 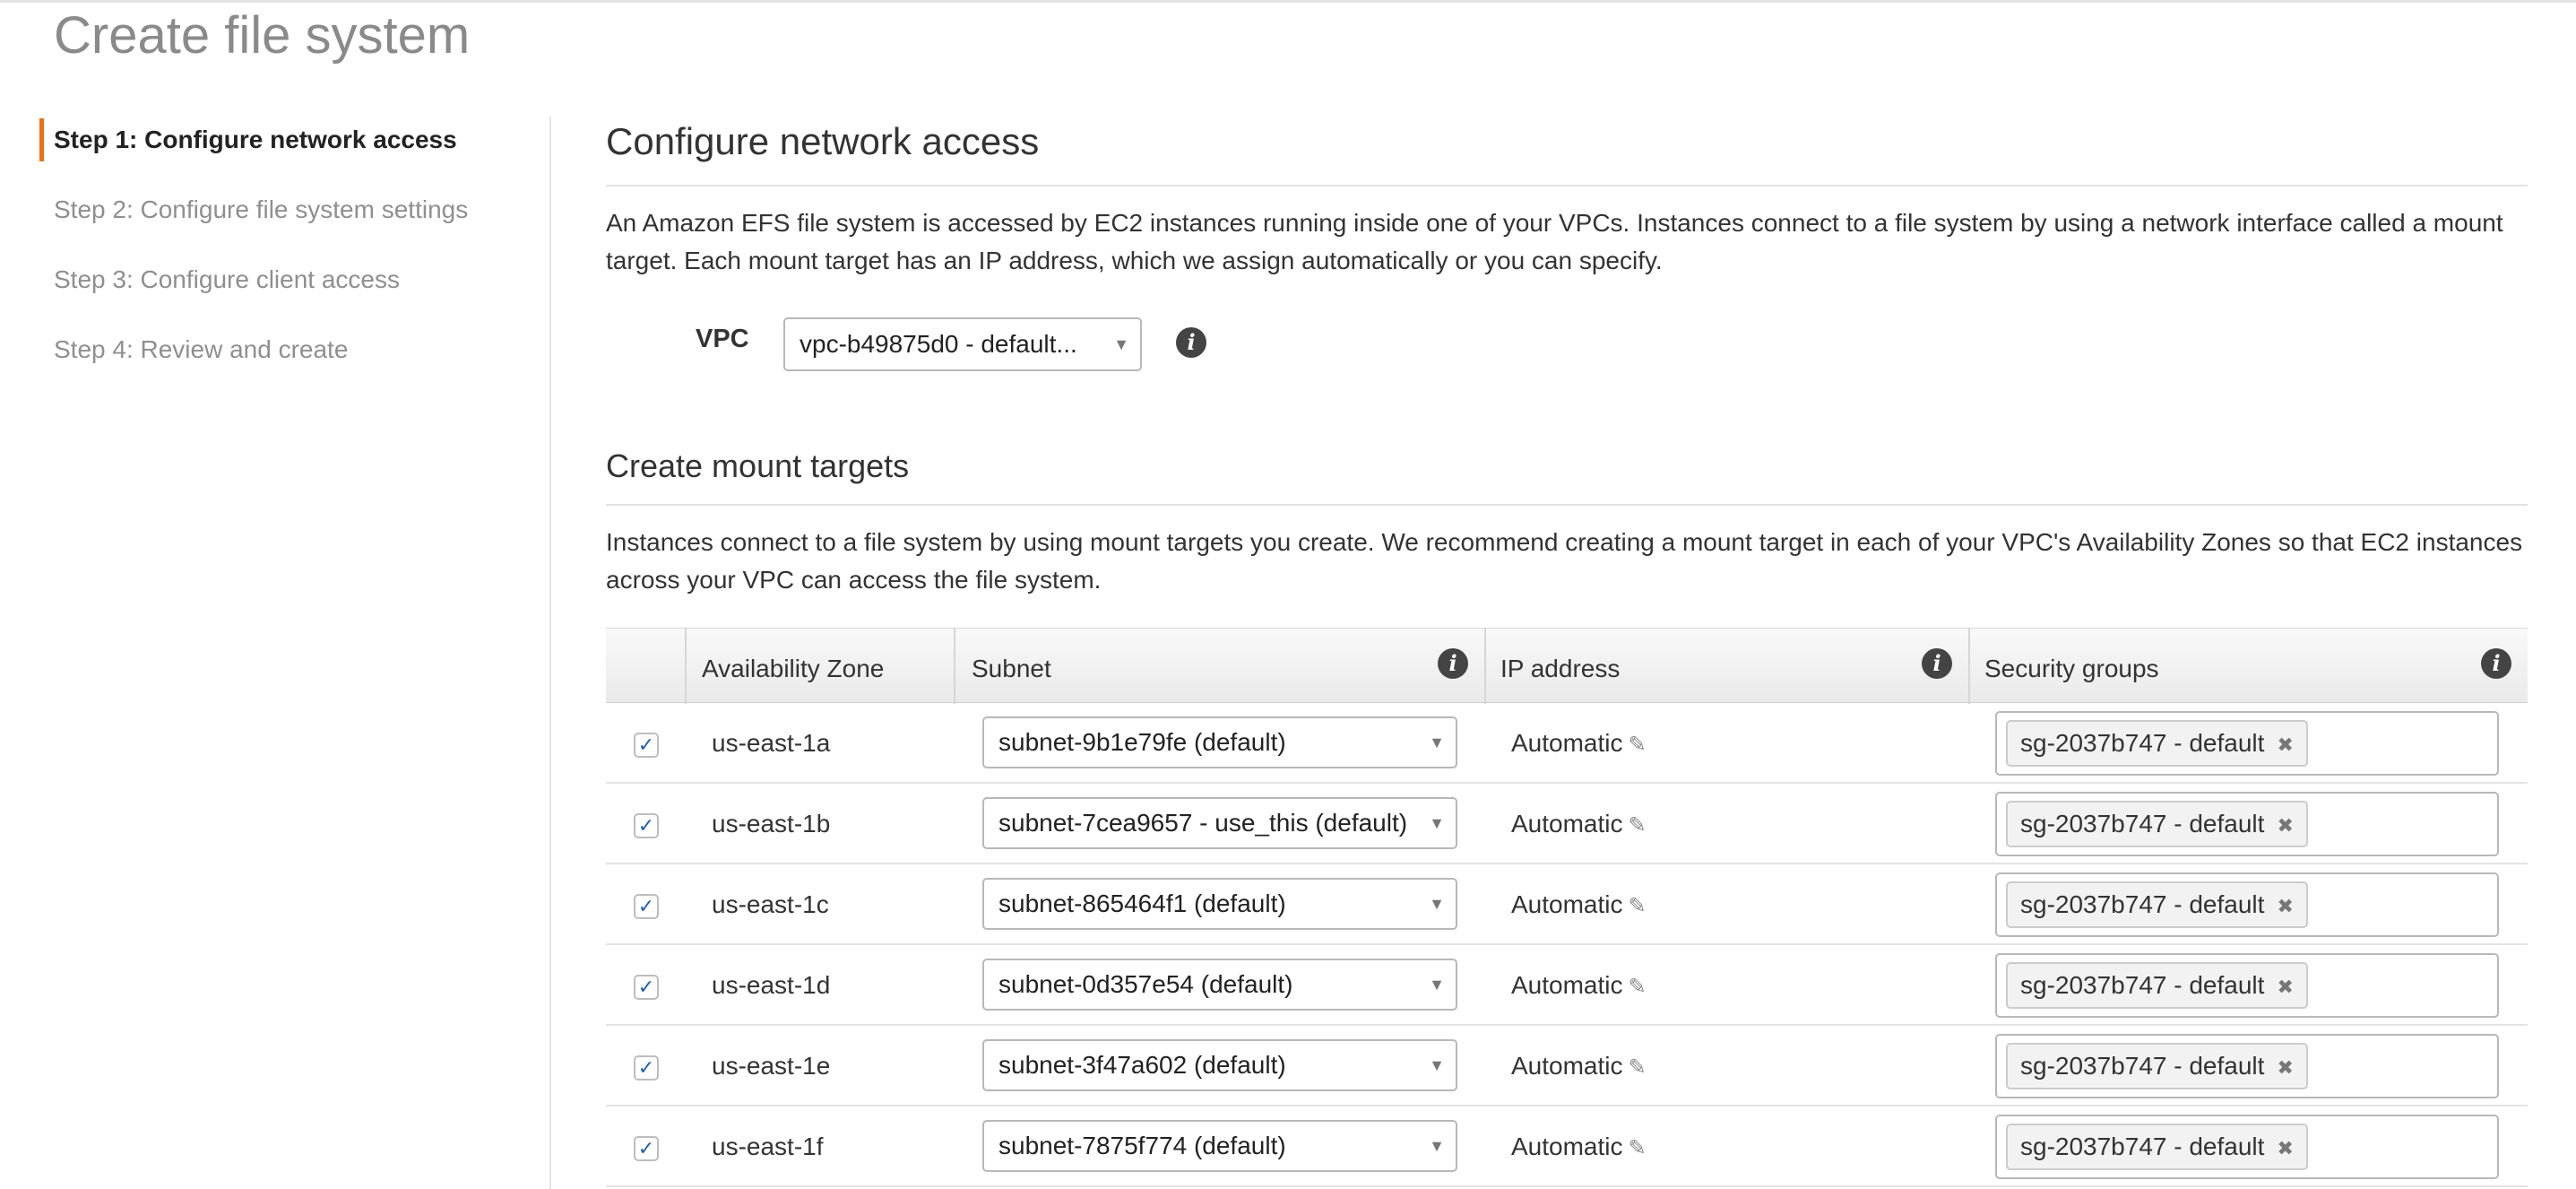 I want to click on subnet-select: subnet-9b1e79fe (default) ▼, so click(x=1219, y=742).